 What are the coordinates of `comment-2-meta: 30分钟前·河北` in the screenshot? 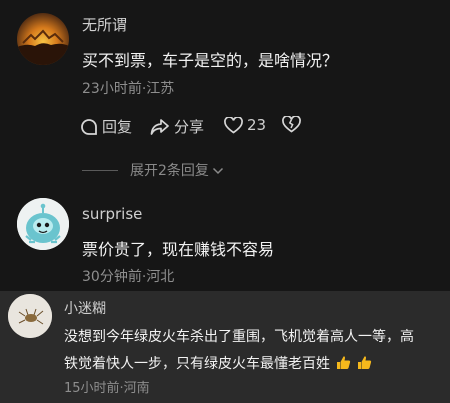 It's located at (128, 277).